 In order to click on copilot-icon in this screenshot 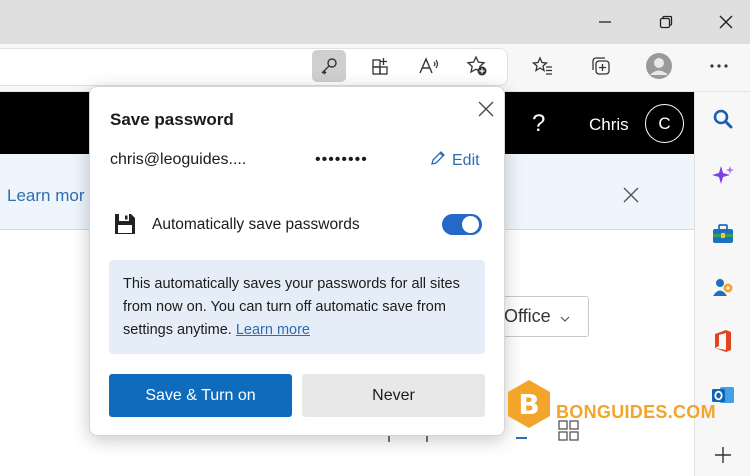, I will do `click(723, 176)`.